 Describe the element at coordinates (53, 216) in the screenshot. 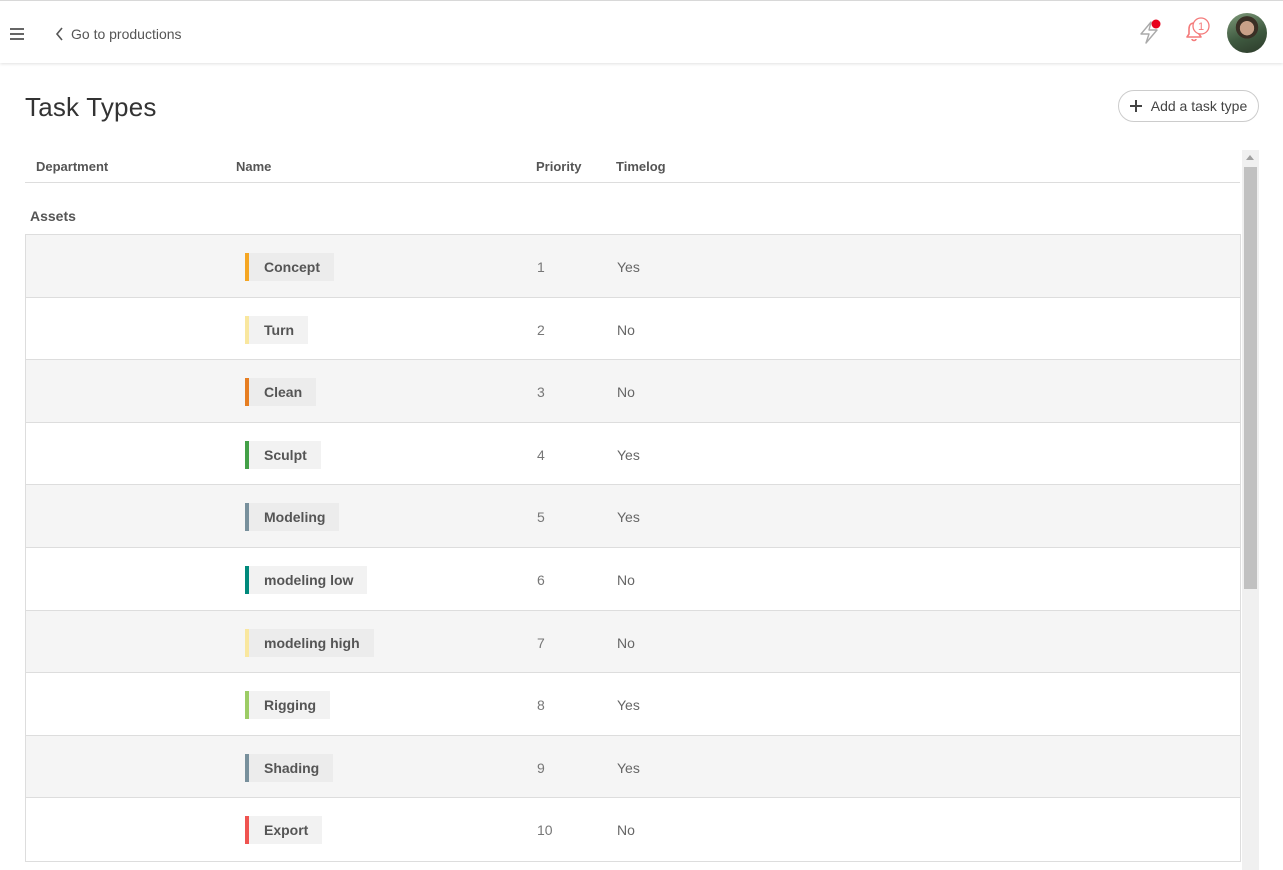

I see `group-title-assets: Assets` at that location.